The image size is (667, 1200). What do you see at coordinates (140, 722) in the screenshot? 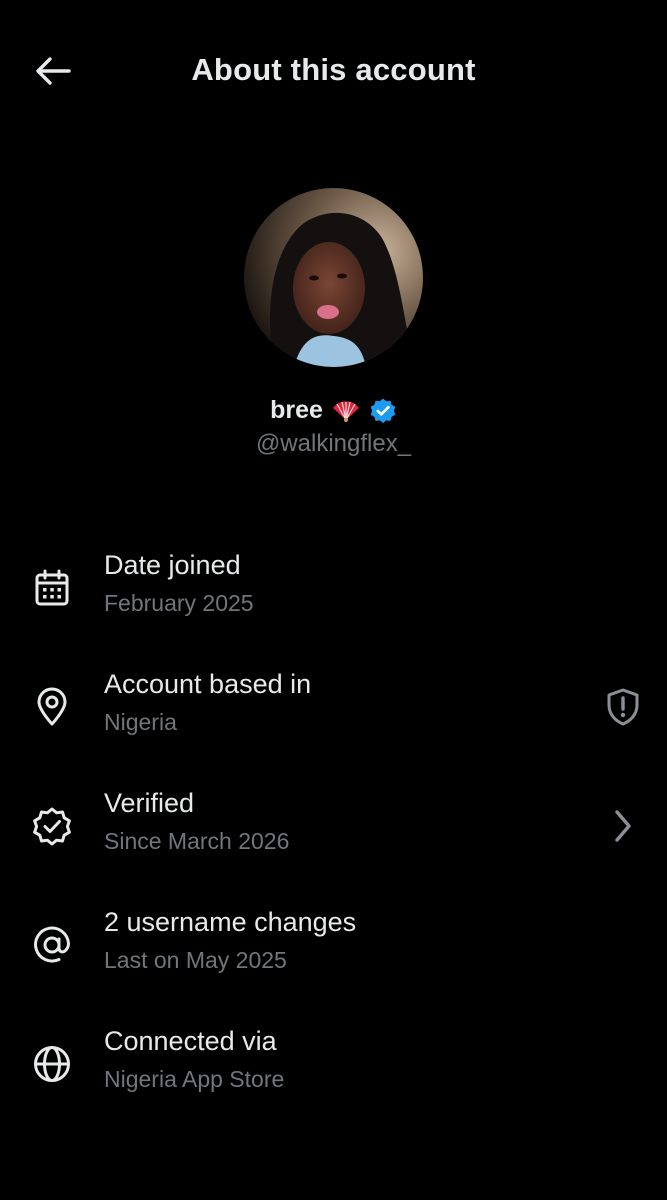
I see `account-based-in-value: Nigeria` at bounding box center [140, 722].